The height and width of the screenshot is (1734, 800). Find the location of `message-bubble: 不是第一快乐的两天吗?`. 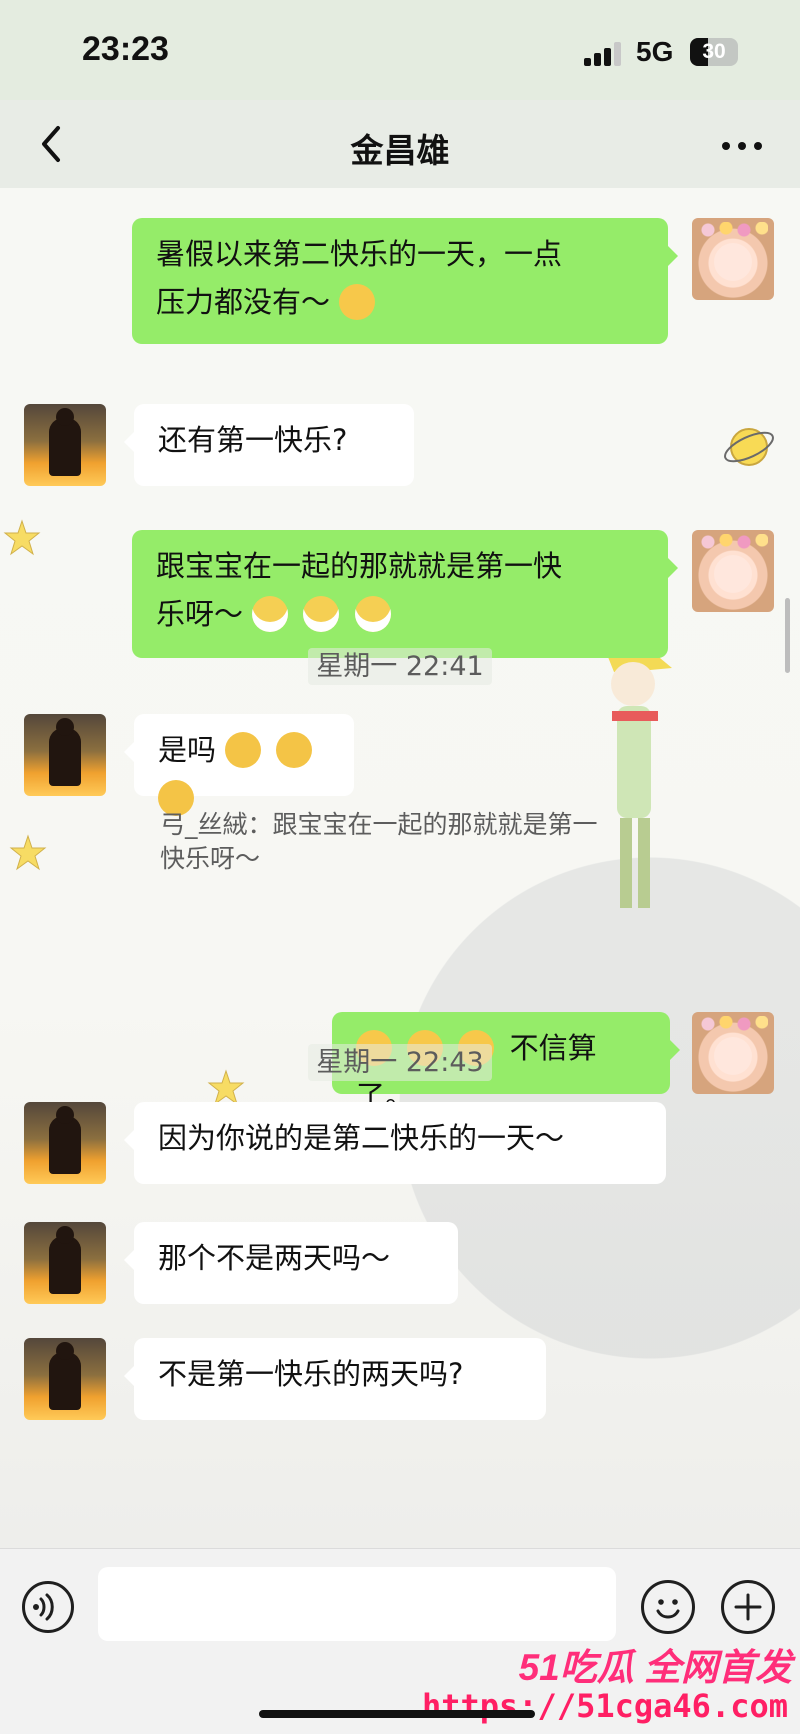

message-bubble: 不是第一快乐的两天吗? is located at coordinates (335, 1379).